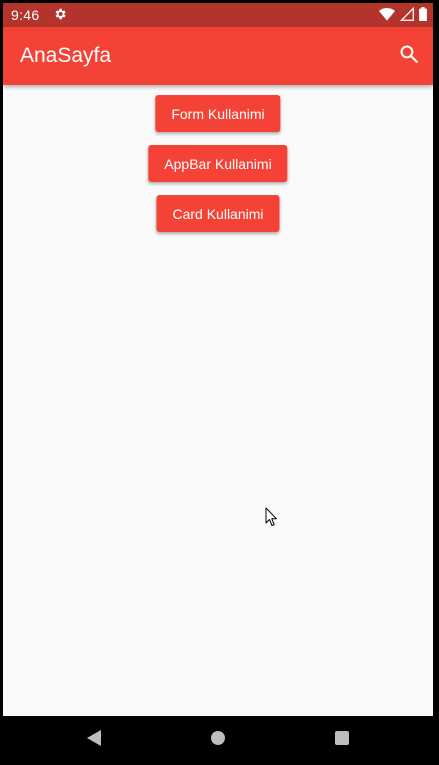 The width and height of the screenshot is (439, 765). What do you see at coordinates (25, 15) in the screenshot?
I see `status-time: 9:46` at bounding box center [25, 15].